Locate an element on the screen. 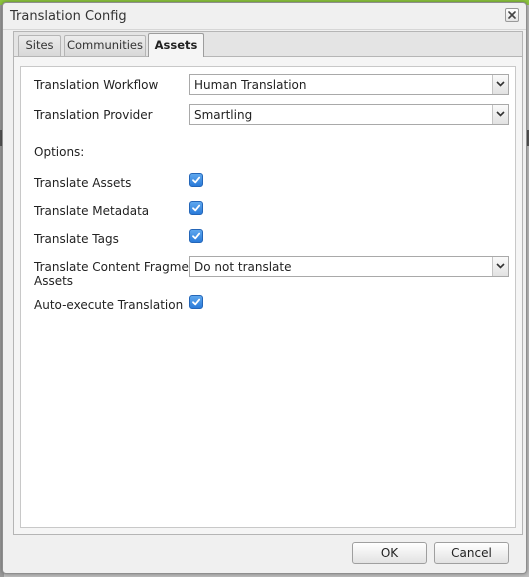 The image size is (529, 577). translate-assets-checkbox is located at coordinates (196, 180).